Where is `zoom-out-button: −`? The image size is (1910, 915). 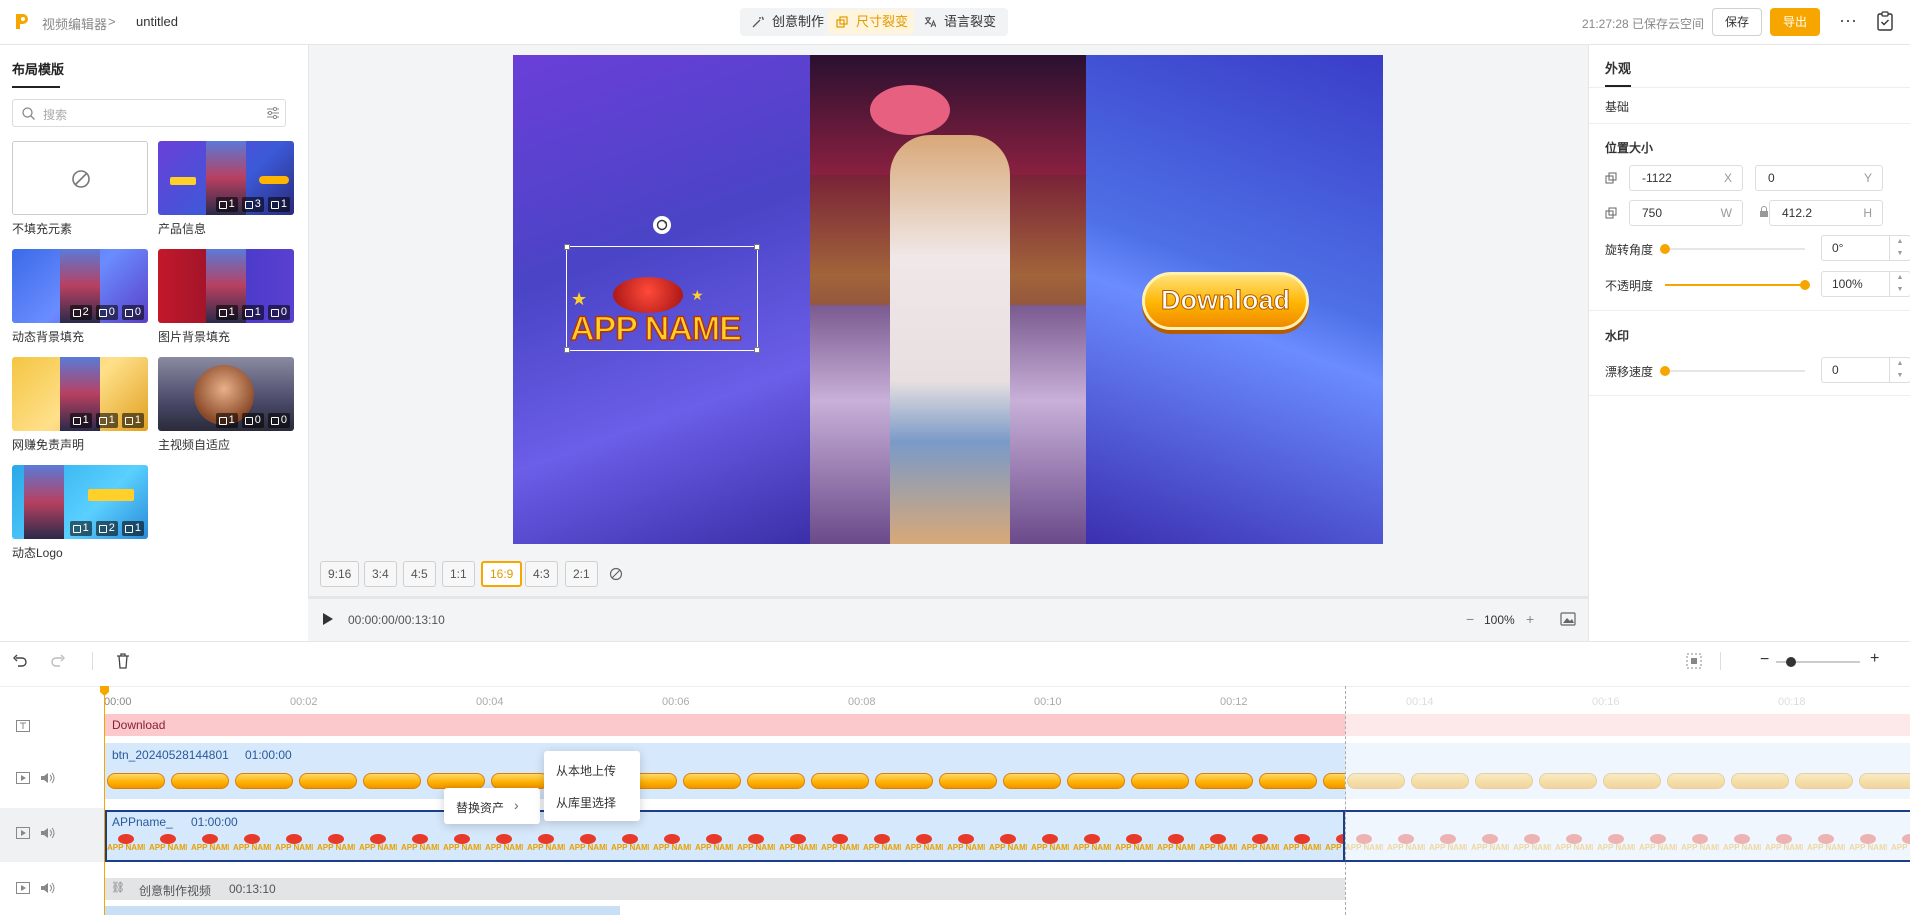 zoom-out-button: − is located at coordinates (1470, 619).